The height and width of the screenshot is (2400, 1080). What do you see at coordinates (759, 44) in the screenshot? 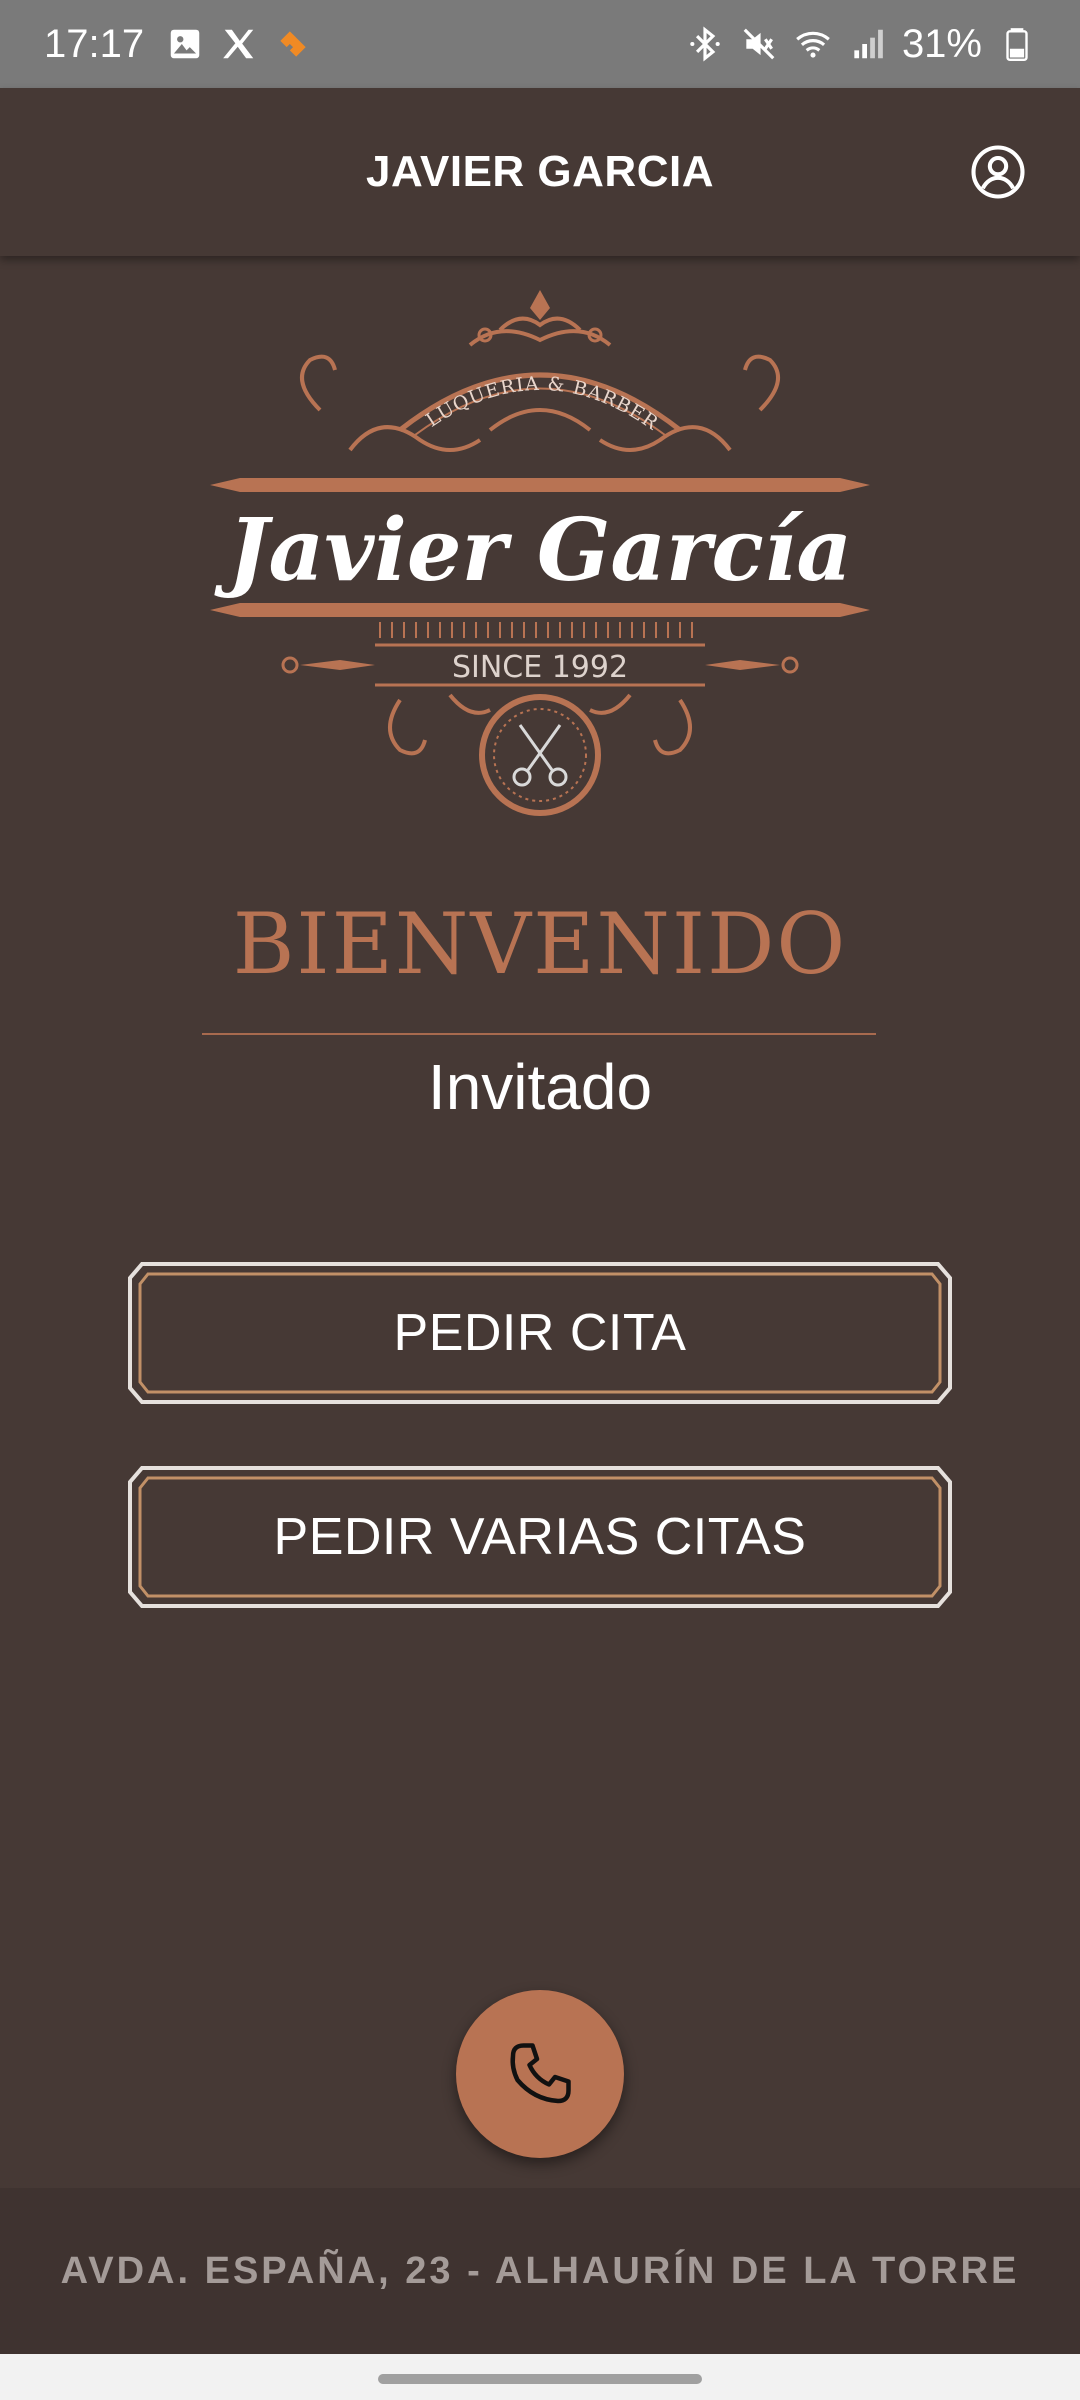
I see `mute-icon` at bounding box center [759, 44].